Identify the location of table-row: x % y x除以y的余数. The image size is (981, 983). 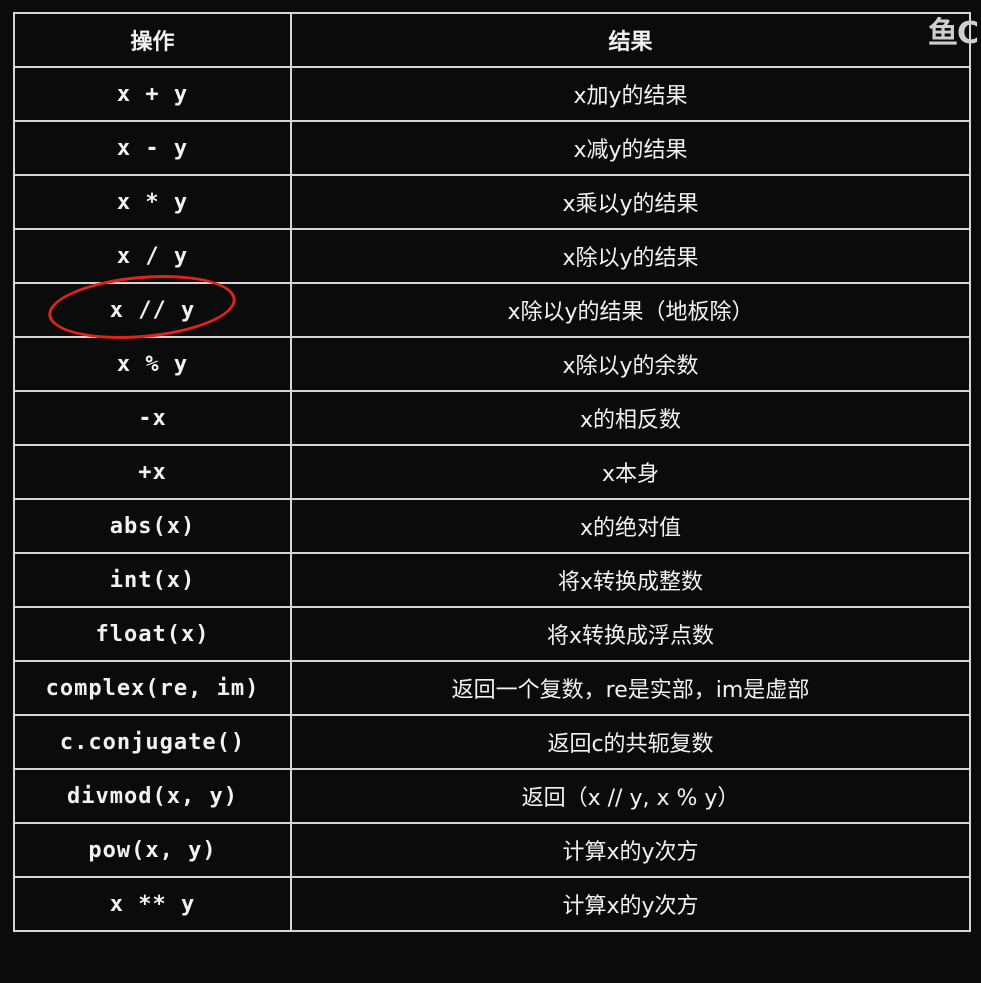
(492, 364).